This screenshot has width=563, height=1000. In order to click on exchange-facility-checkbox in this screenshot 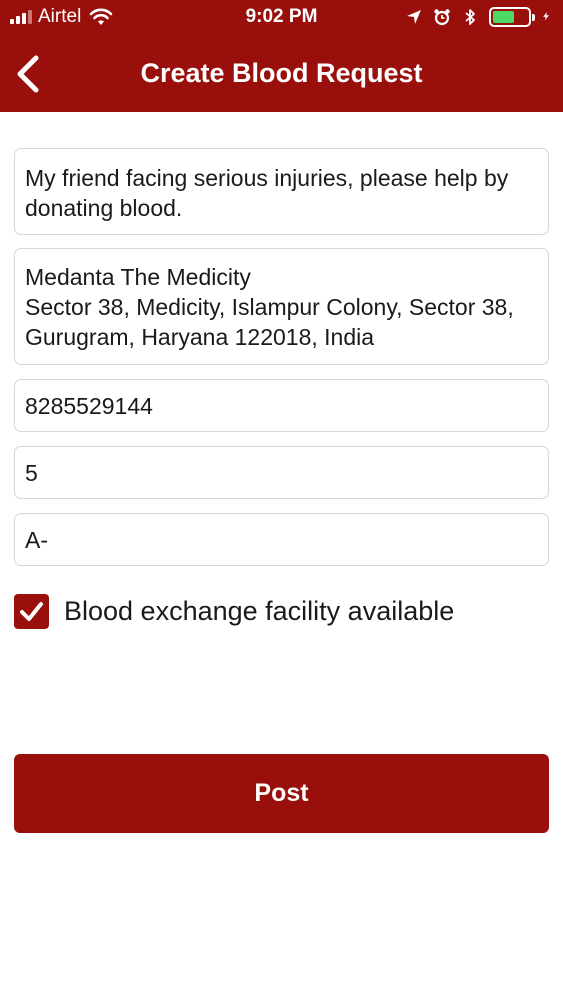, I will do `click(31, 611)`.